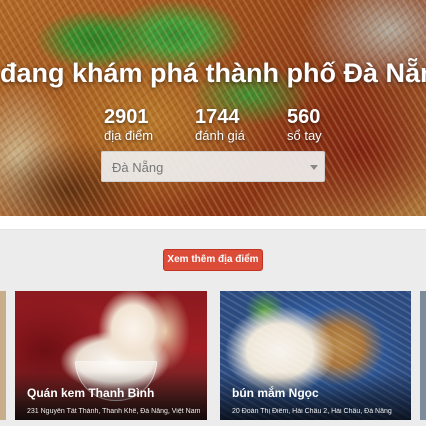 The image size is (426, 426). Describe the element at coordinates (304, 135) in the screenshot. I see `stat-notebooks-label: sổ tay` at that location.